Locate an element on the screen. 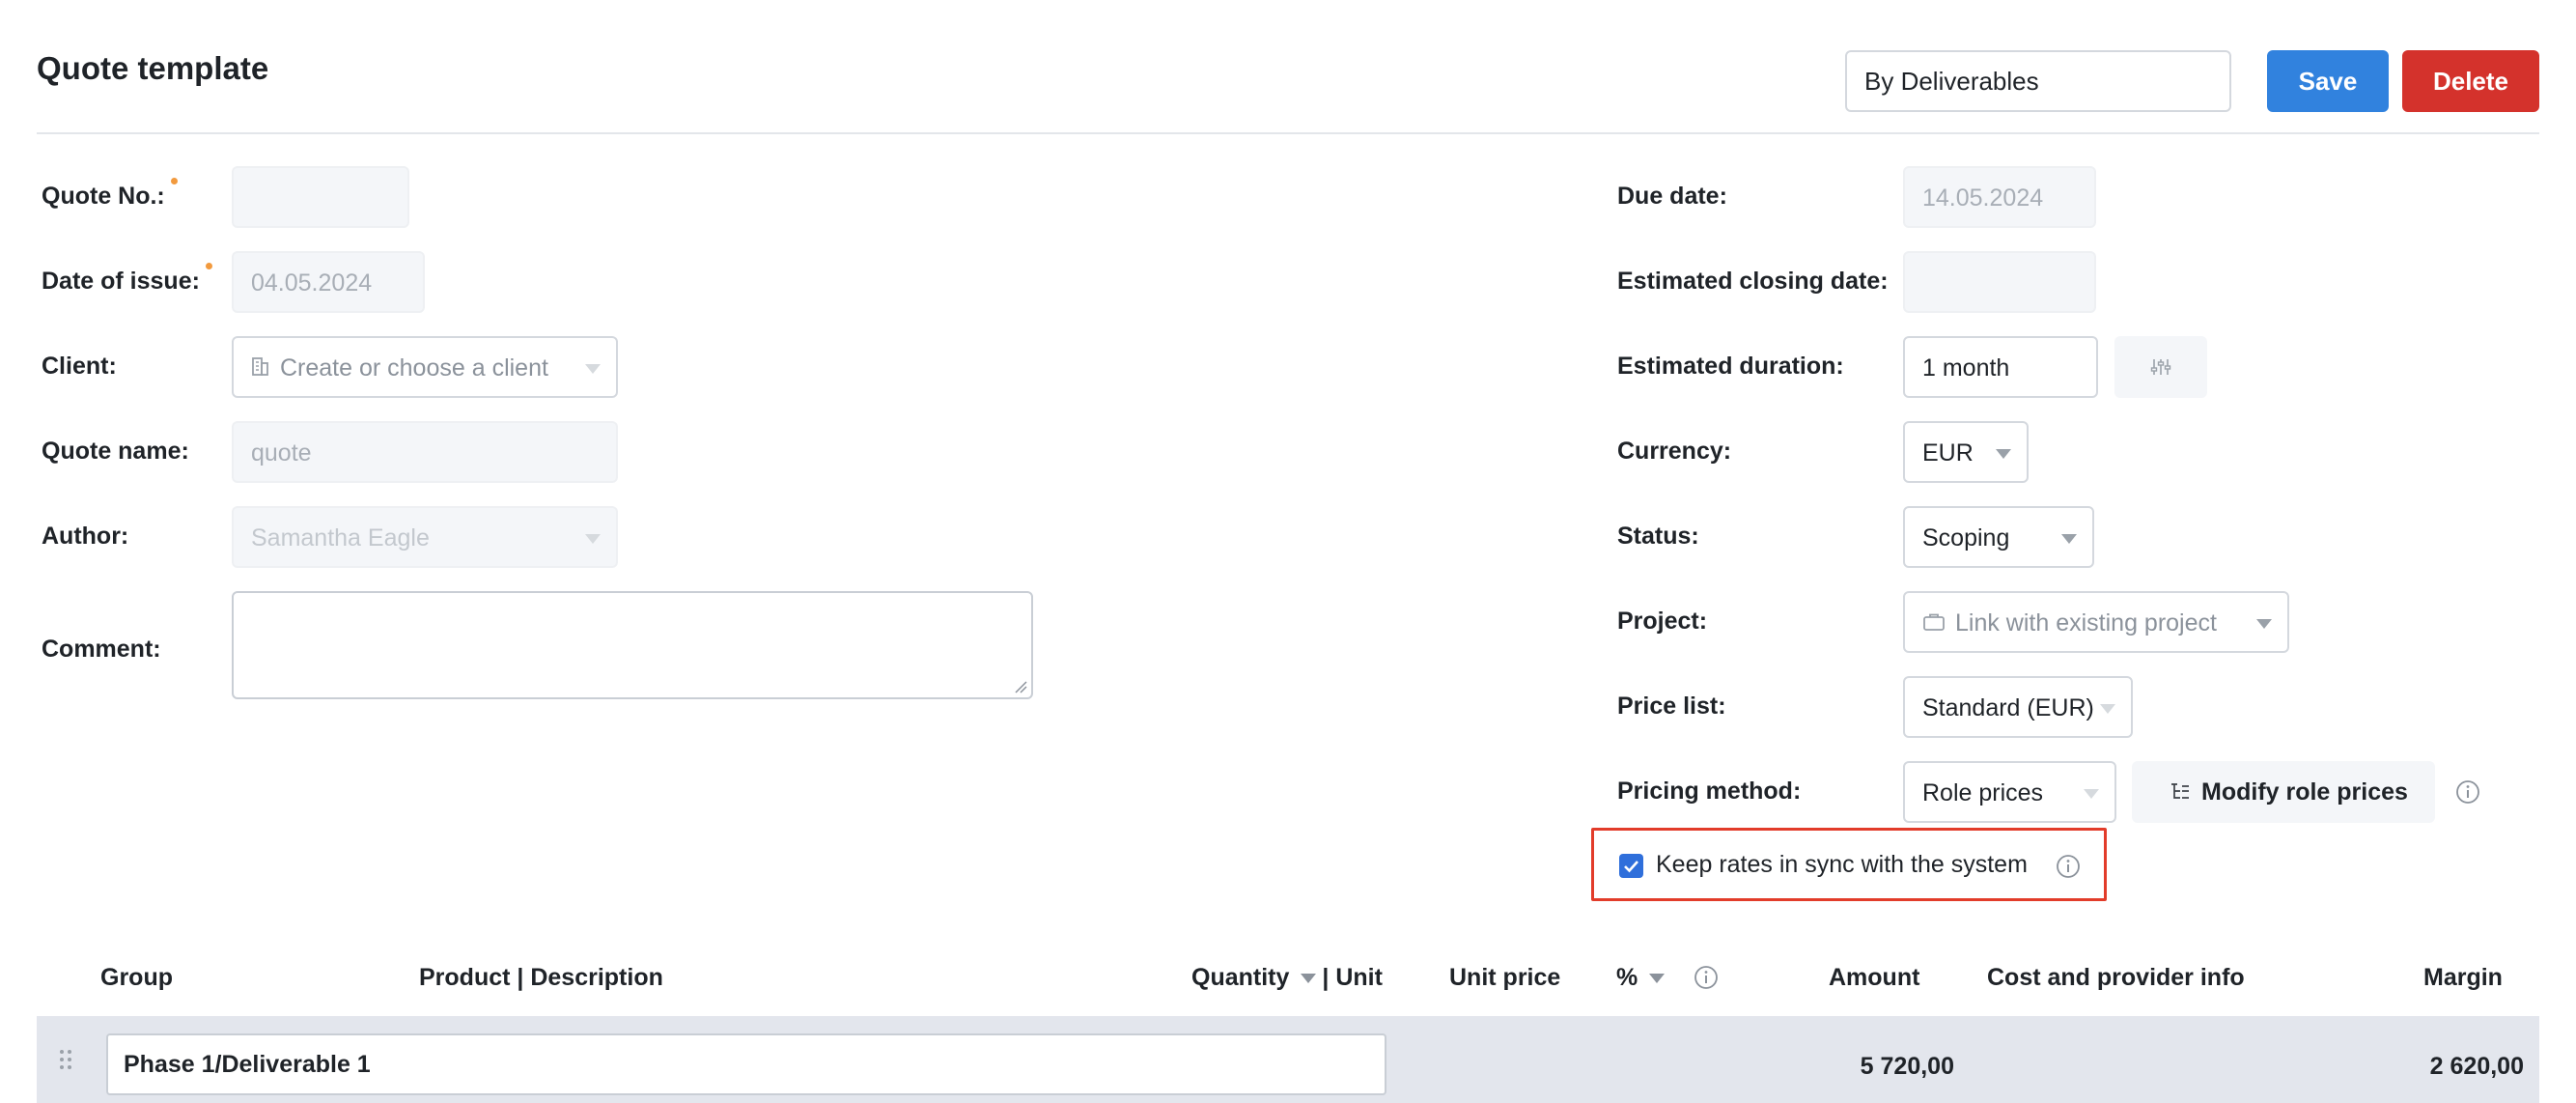 The height and width of the screenshot is (1103, 2576). table-row: Phase 1/Deliverable 1 5 720,00 2 620,00 is located at coordinates (1288, 1059).